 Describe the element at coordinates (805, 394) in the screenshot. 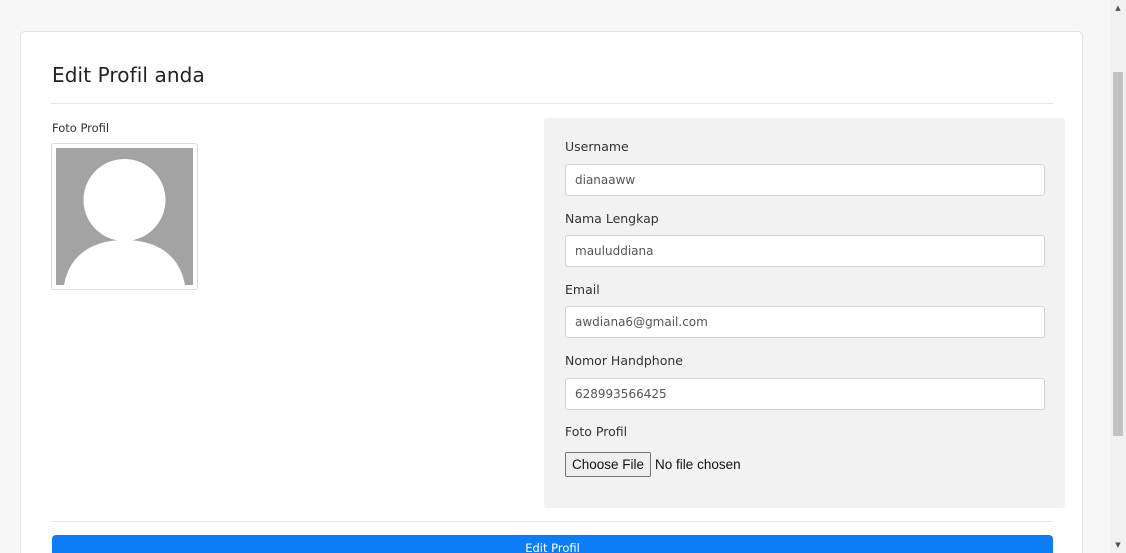

I see `phone-input` at that location.